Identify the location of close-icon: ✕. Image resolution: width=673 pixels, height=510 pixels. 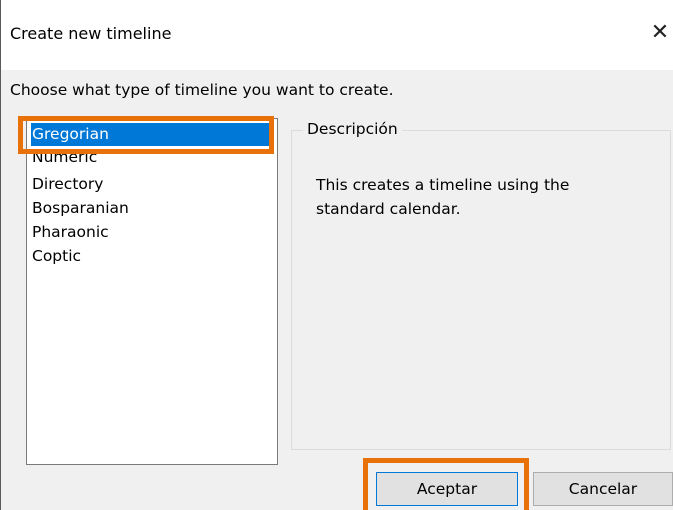
(660, 32).